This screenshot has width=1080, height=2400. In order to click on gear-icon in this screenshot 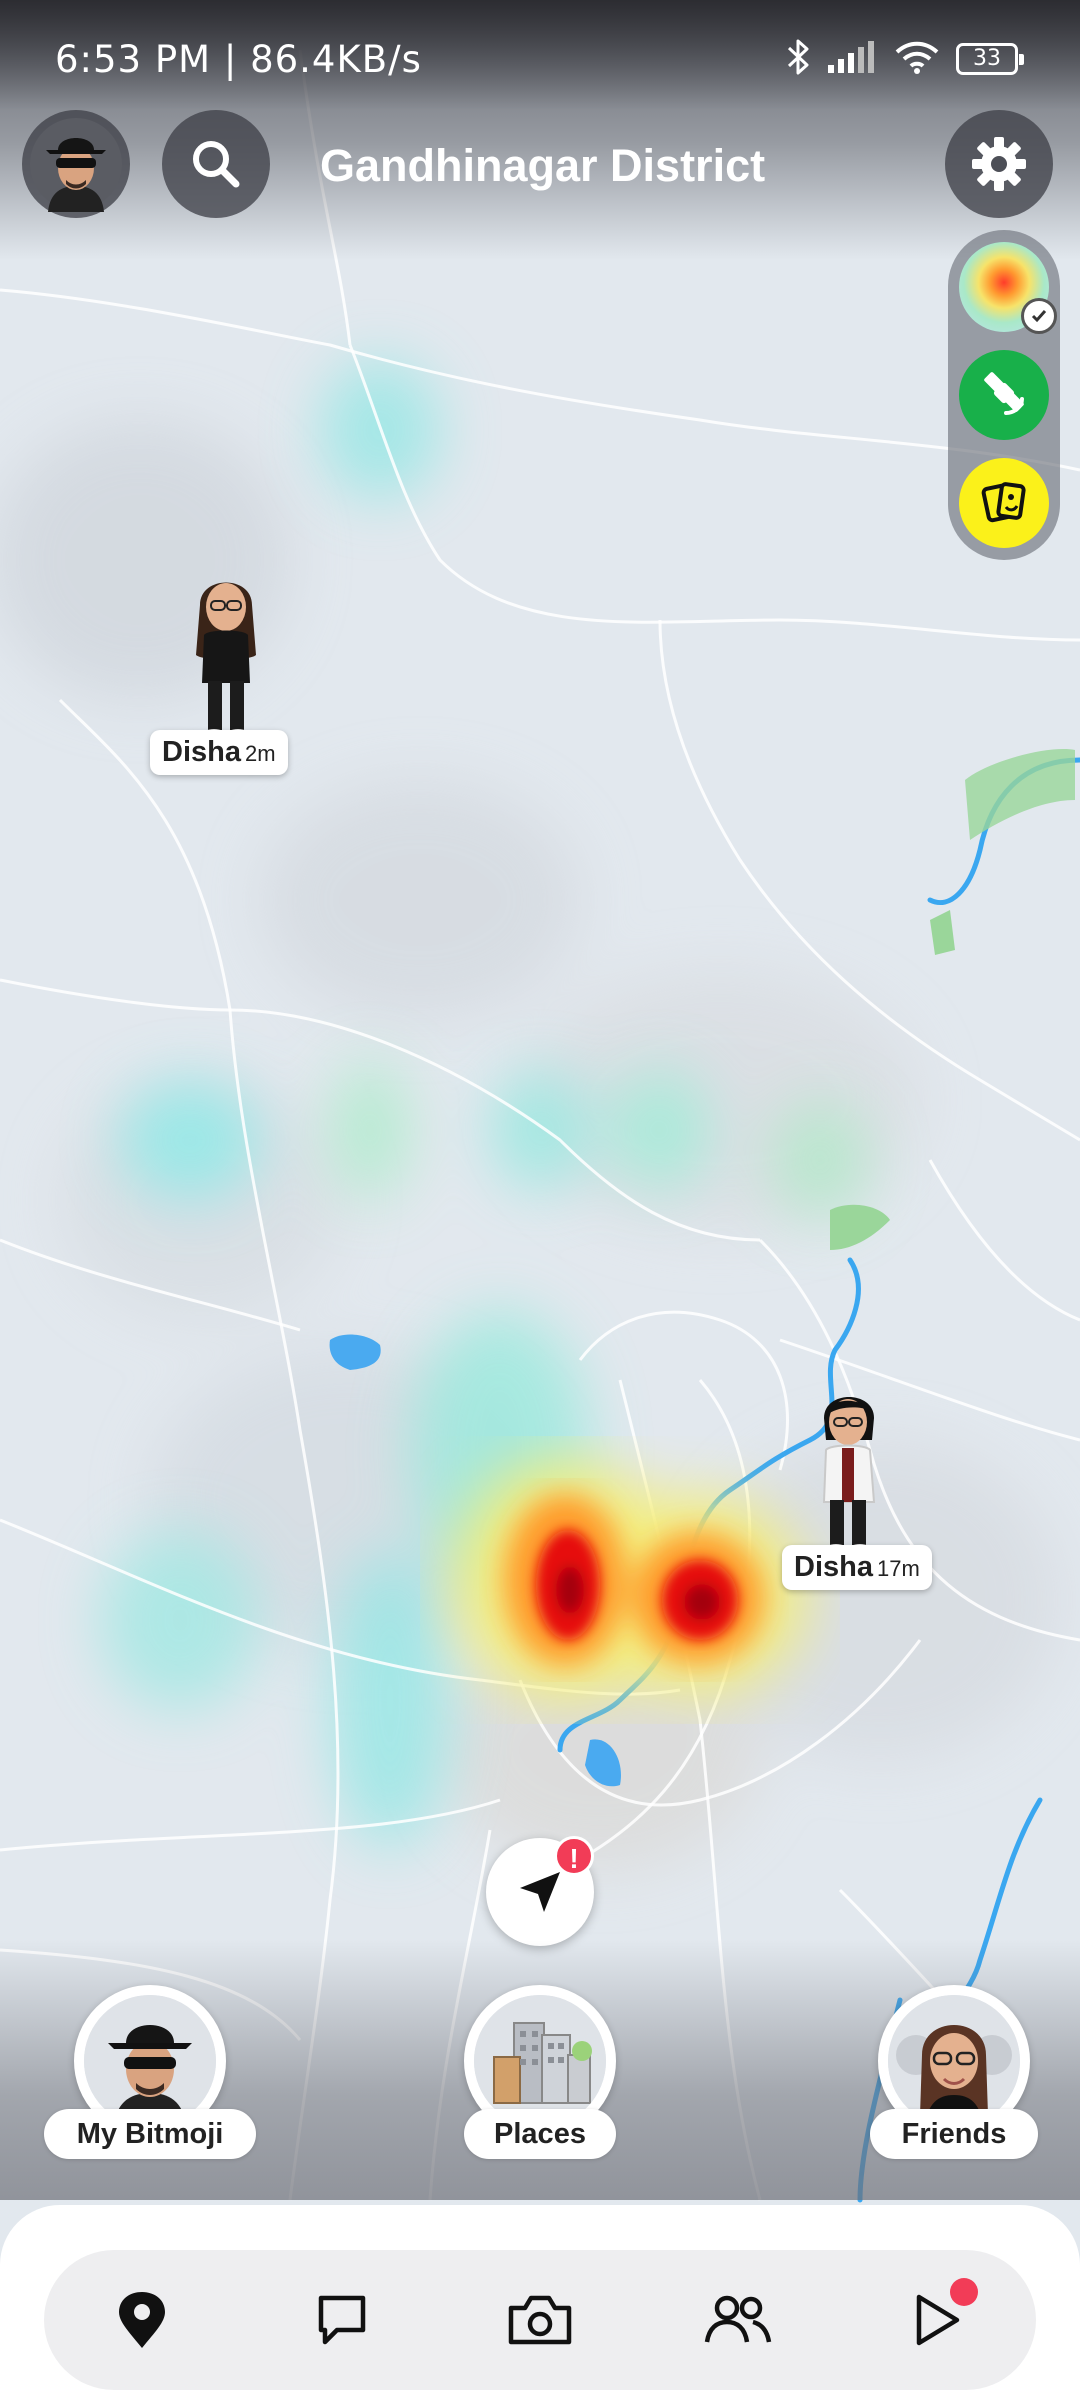, I will do `click(999, 164)`.